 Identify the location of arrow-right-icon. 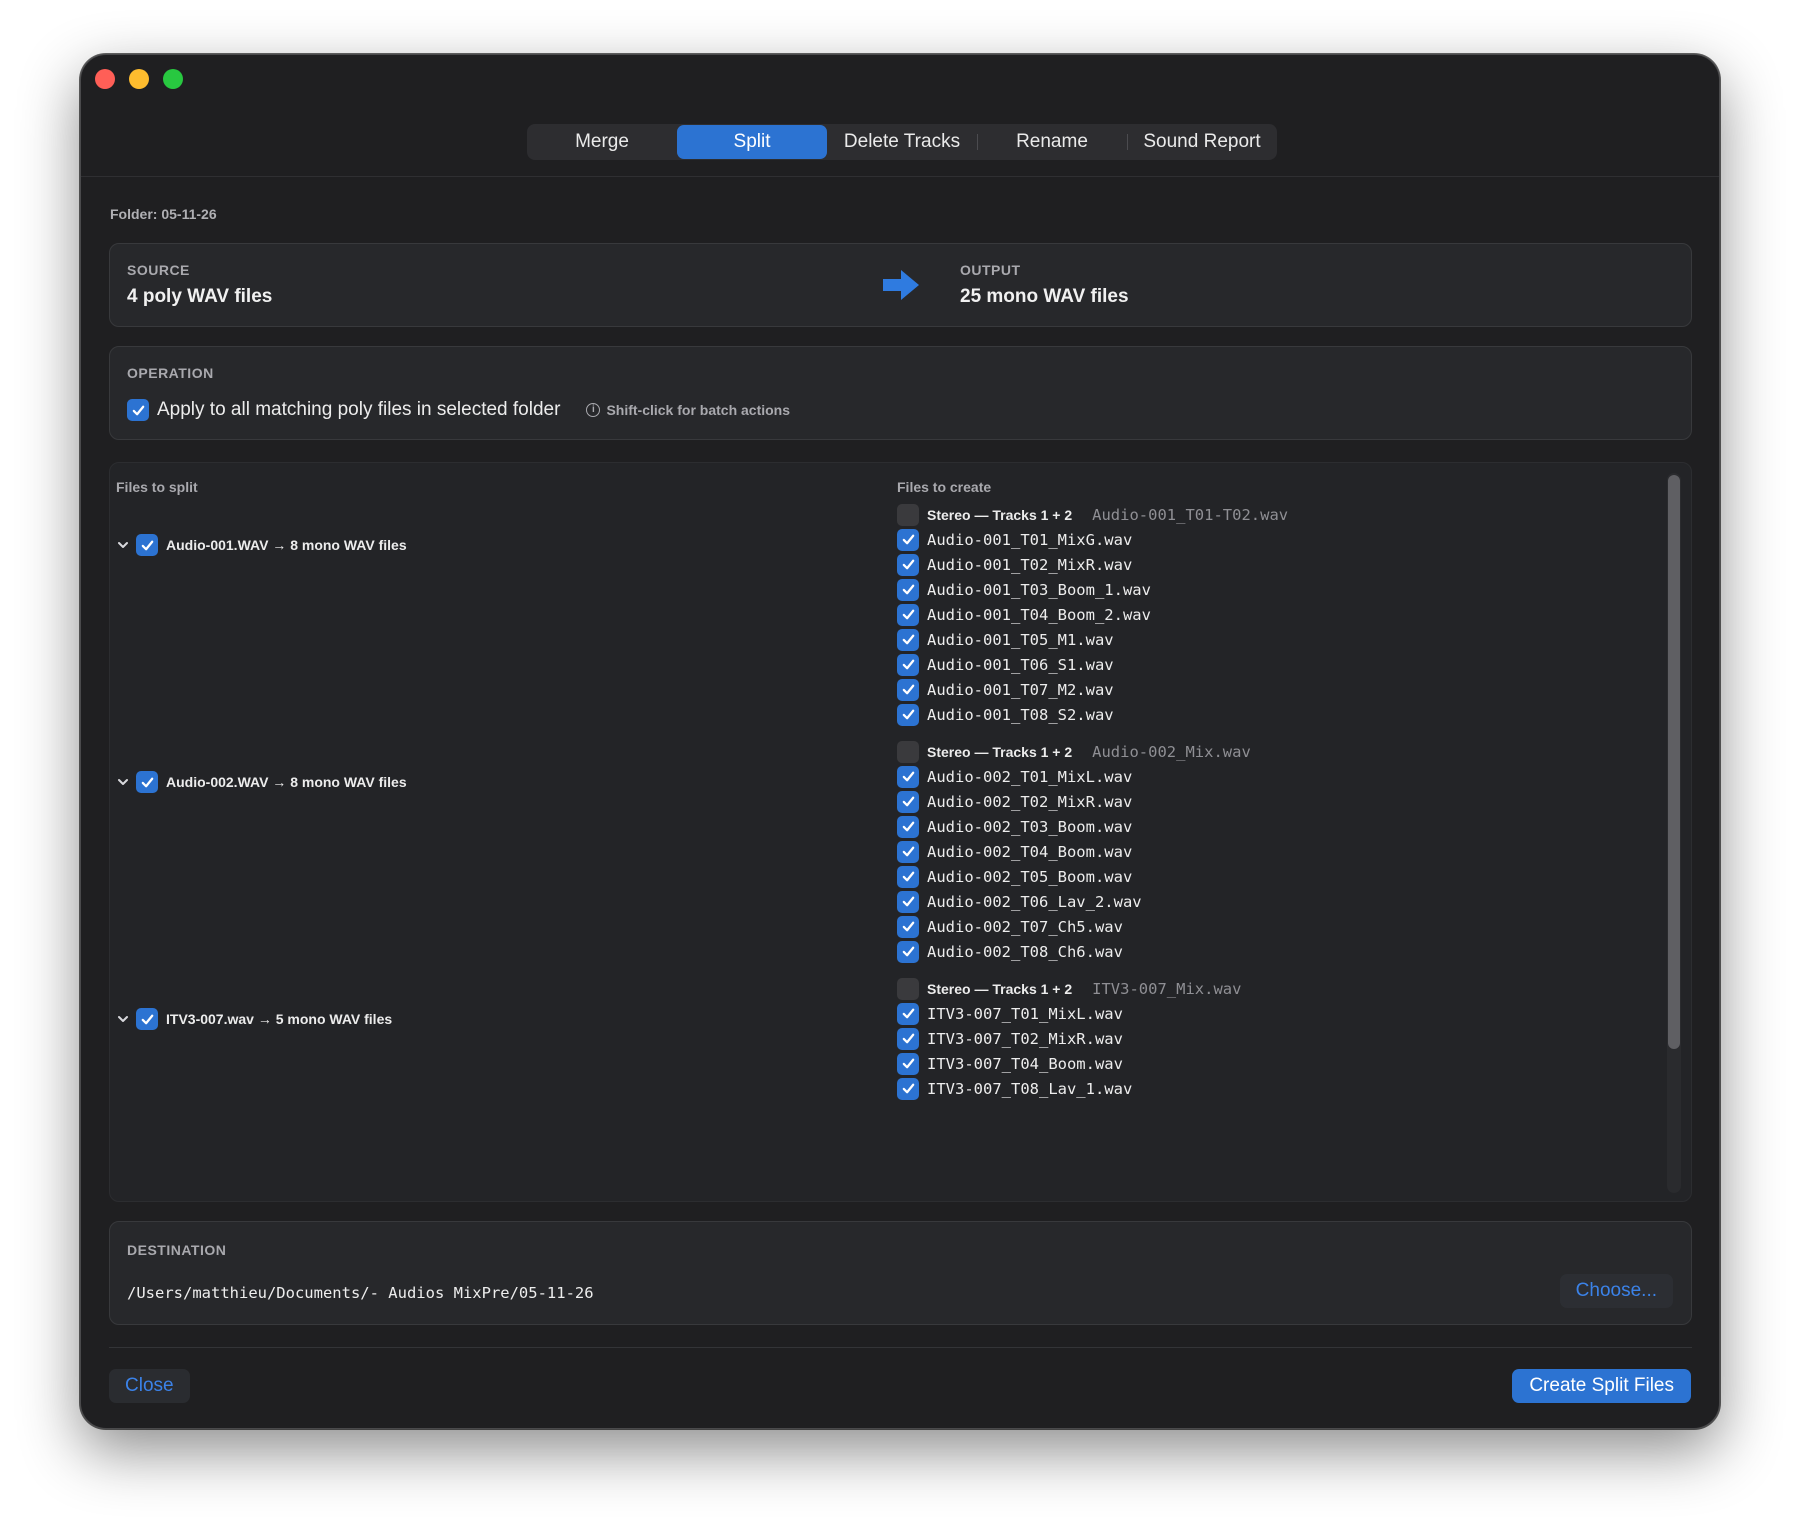
(901, 285).